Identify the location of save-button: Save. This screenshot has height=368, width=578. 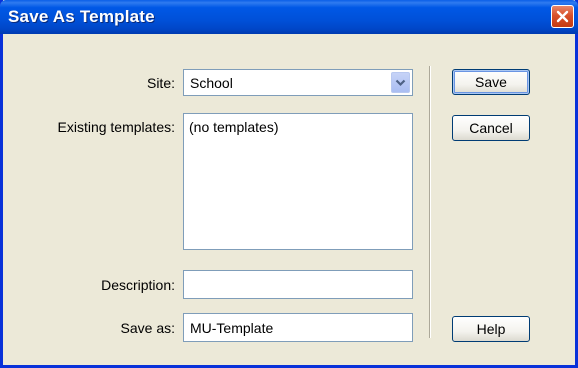
(491, 82).